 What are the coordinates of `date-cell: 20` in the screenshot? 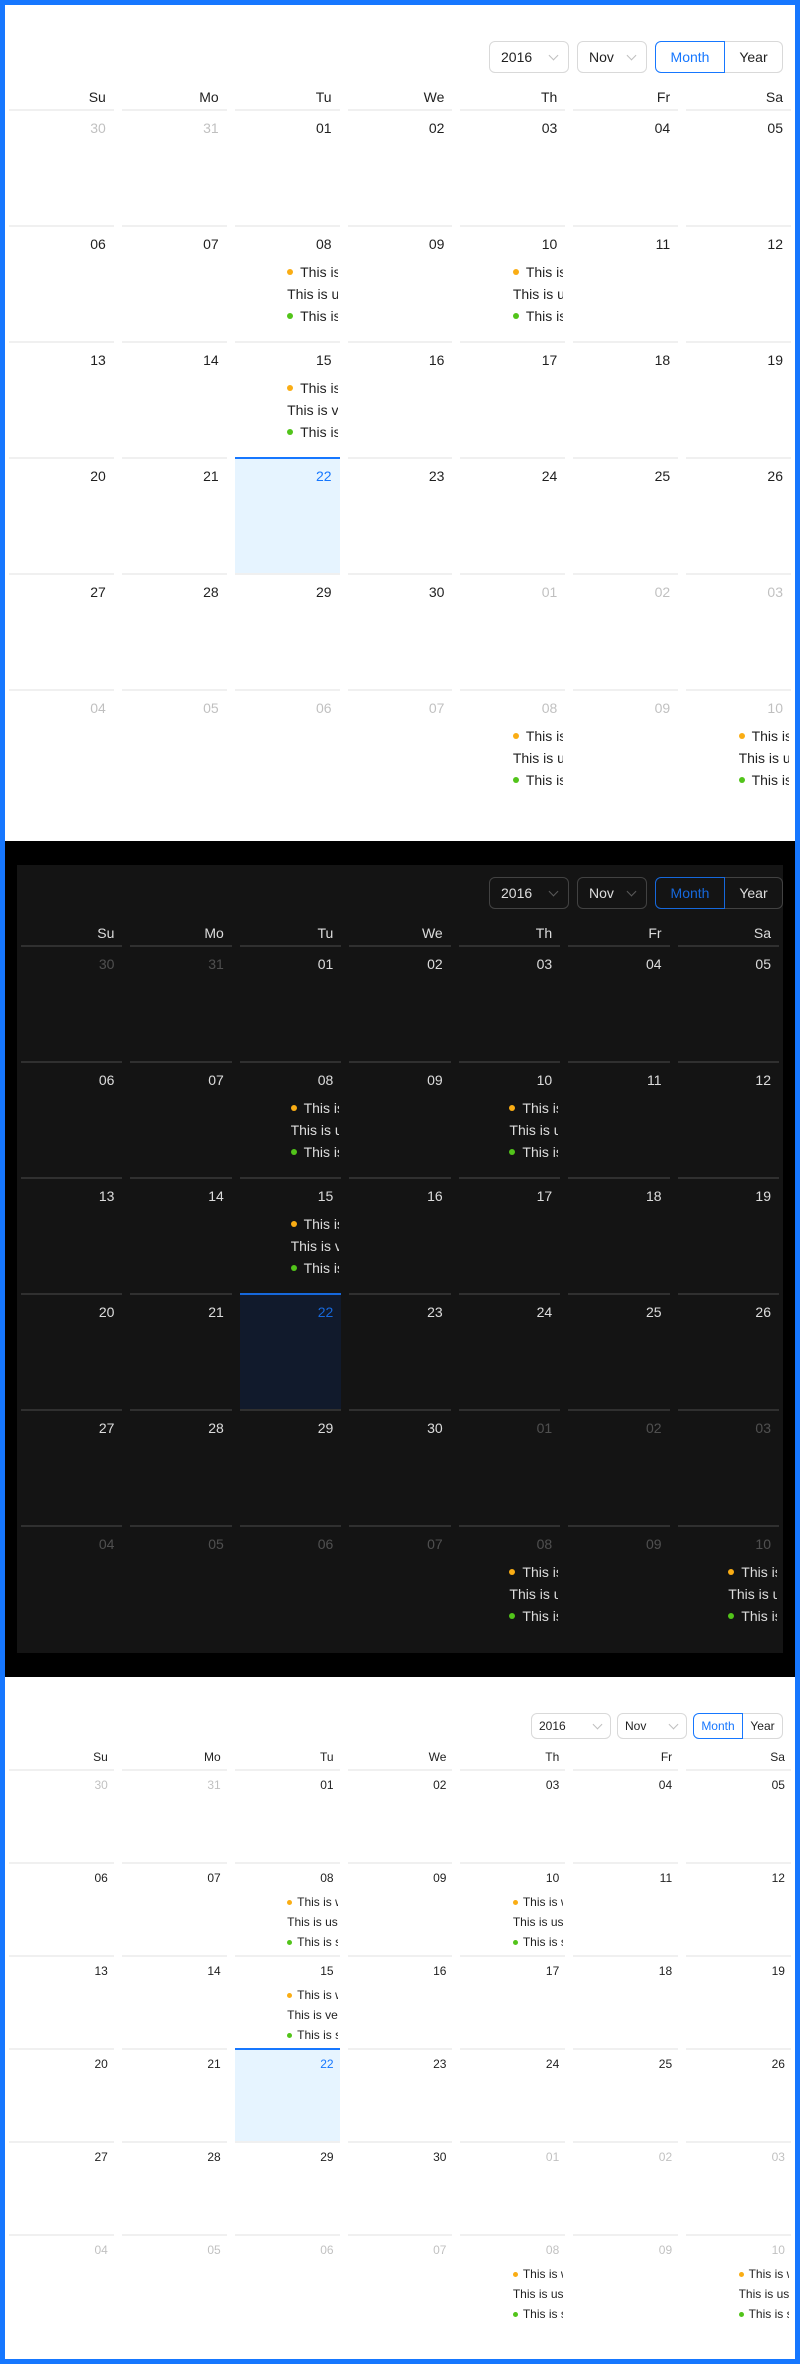 It's located at (61, 2094).